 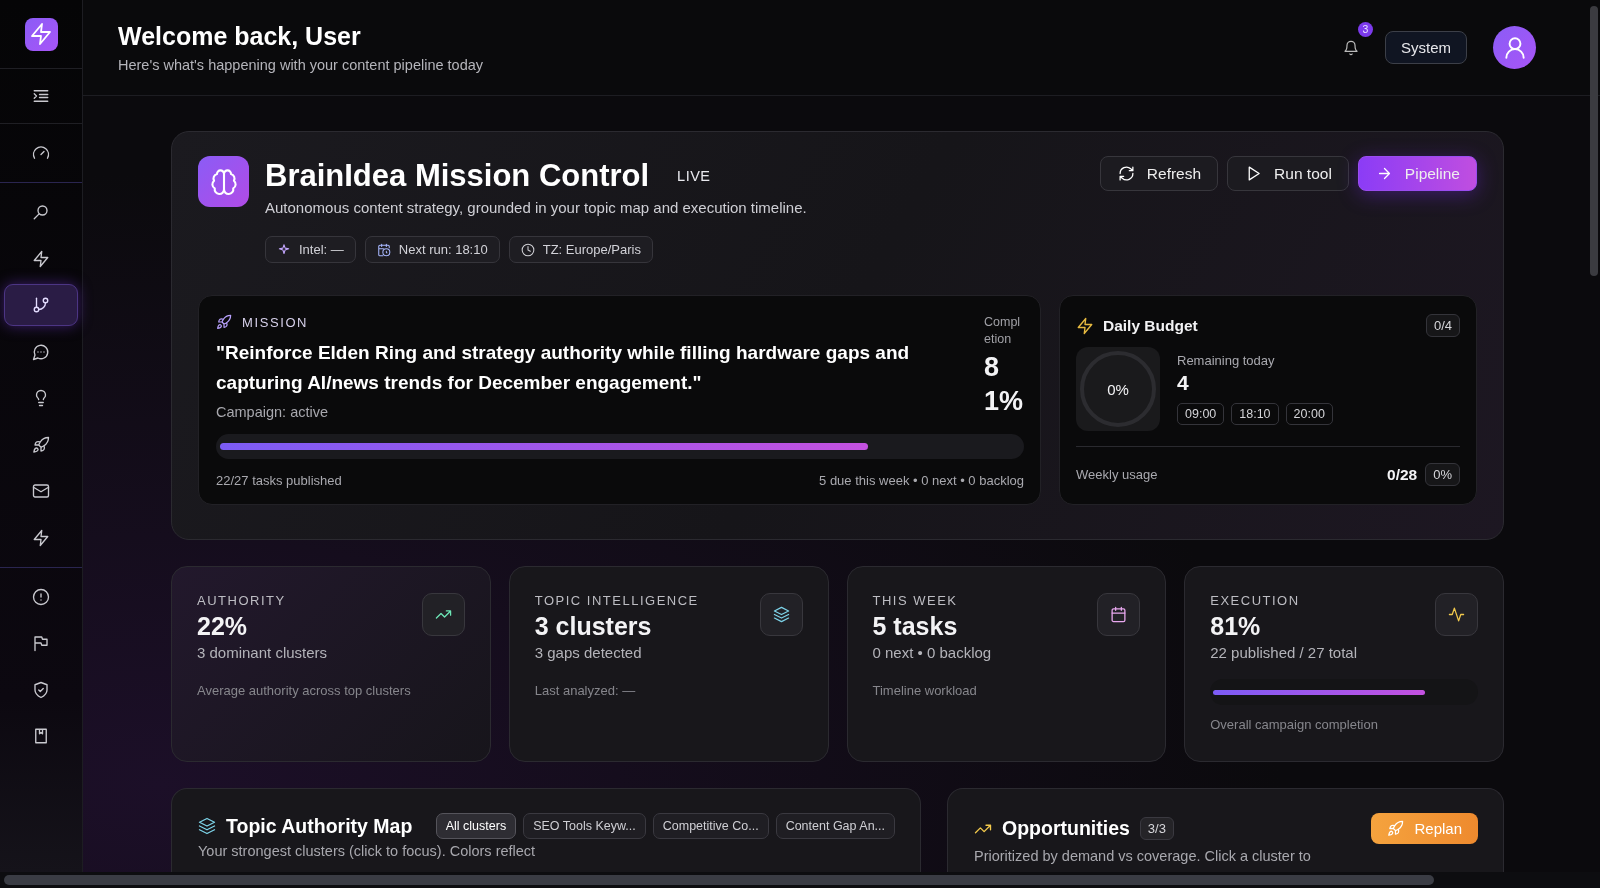 What do you see at coordinates (1456, 614) in the screenshot?
I see `activity-icon` at bounding box center [1456, 614].